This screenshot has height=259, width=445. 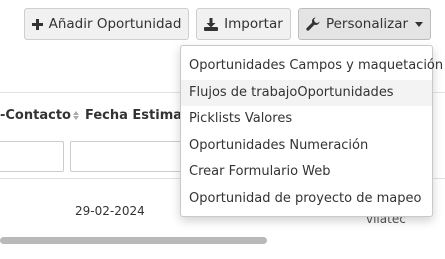 I want to click on menu-item-fields-layout: Oportunidades Campos y maquetación, so click(x=312, y=66).